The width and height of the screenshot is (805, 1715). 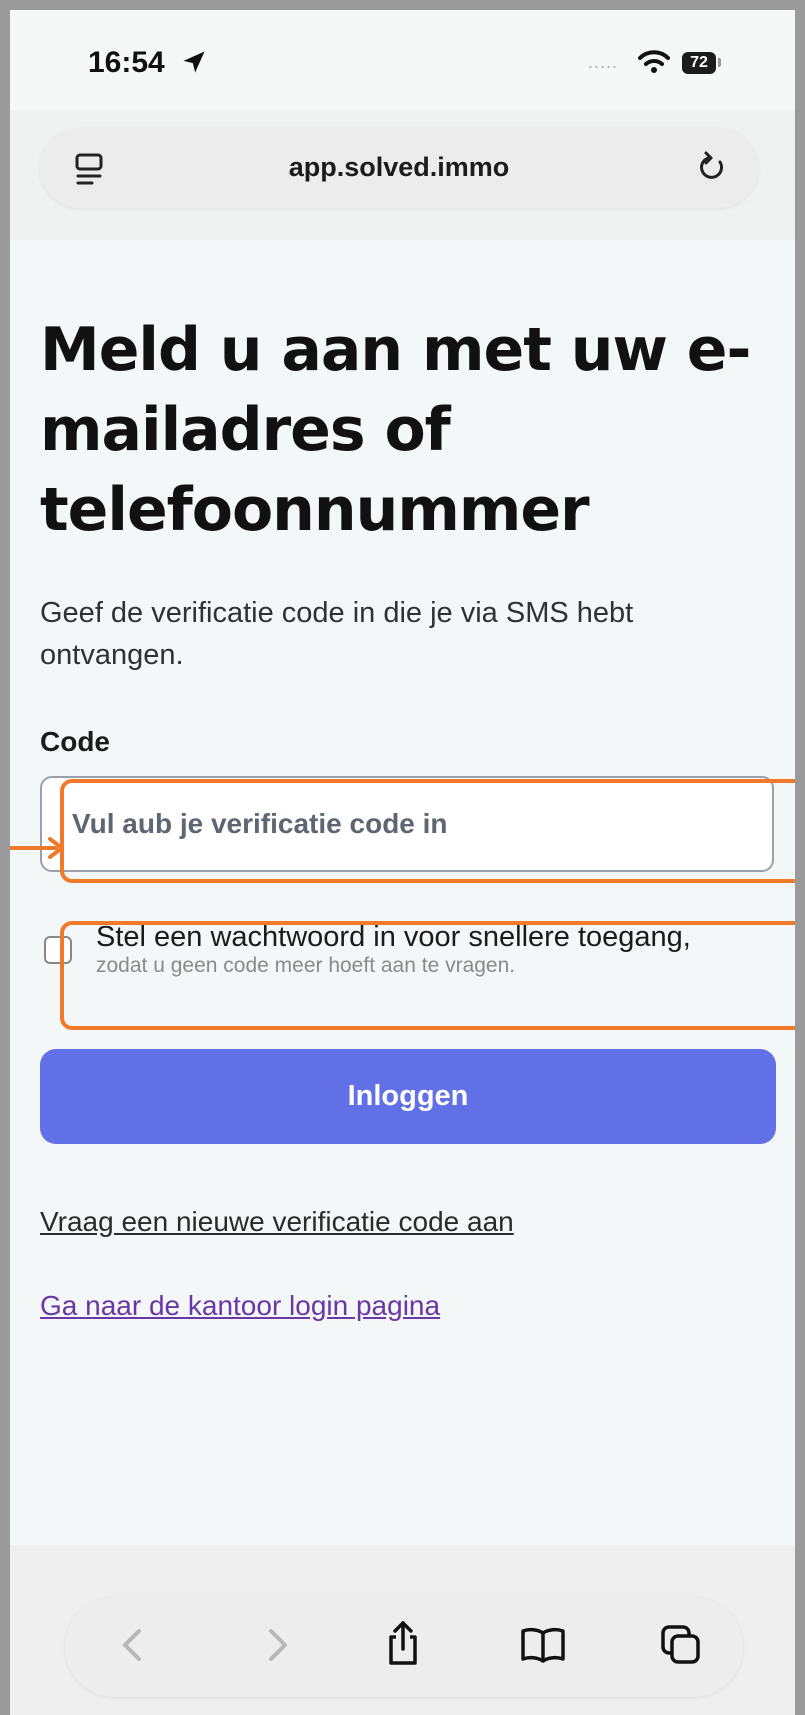 I want to click on status-time: 16:54, so click(x=126, y=62).